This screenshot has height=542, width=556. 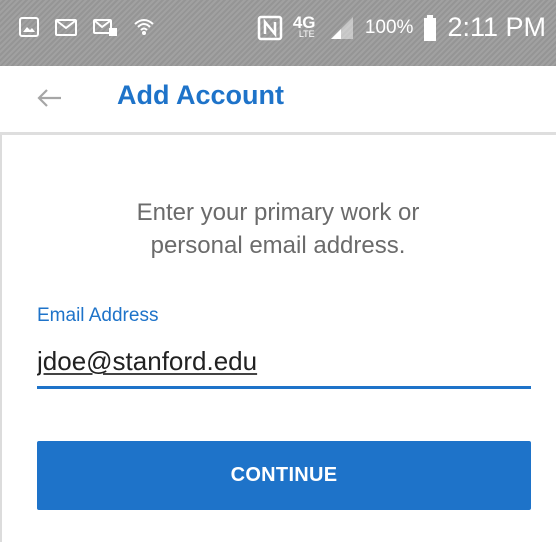 I want to click on gmail-icon, so click(x=66, y=27).